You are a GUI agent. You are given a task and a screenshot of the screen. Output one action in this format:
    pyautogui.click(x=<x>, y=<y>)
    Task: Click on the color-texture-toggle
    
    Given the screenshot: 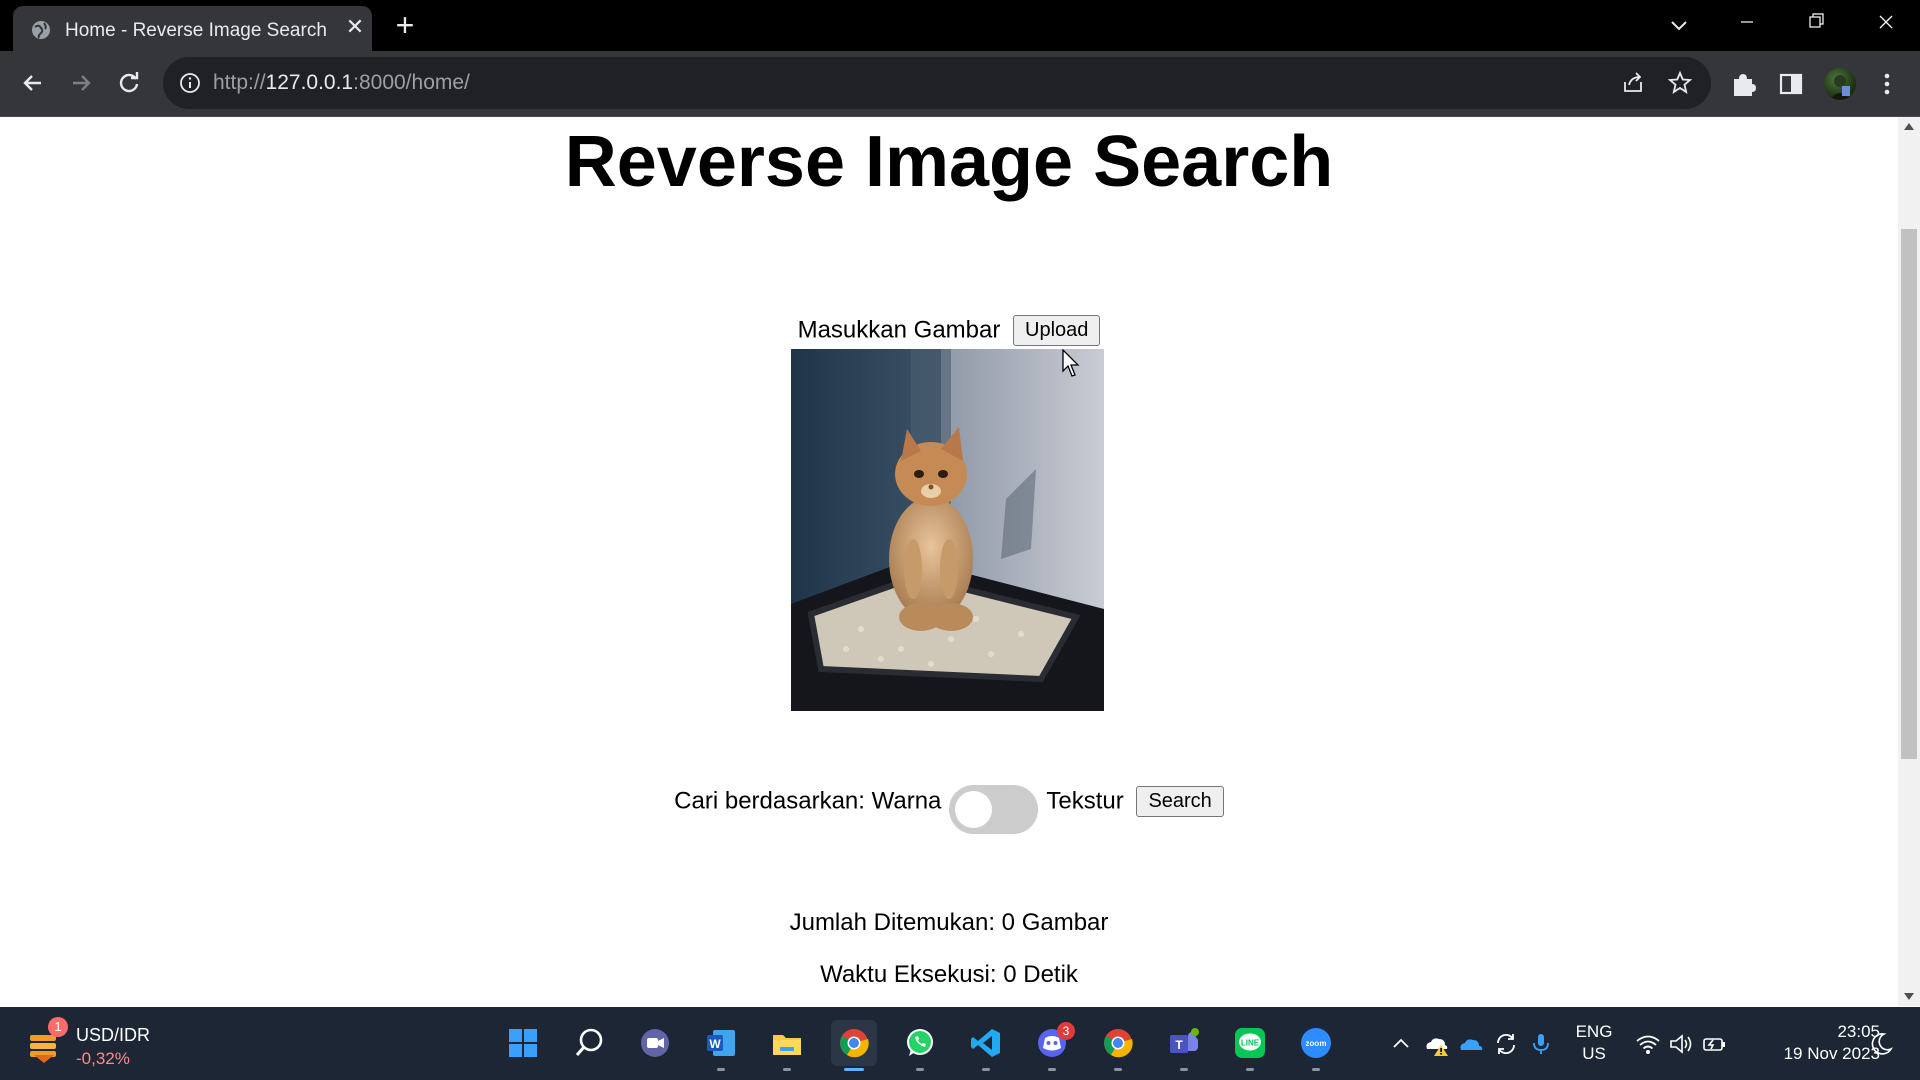 What is the action you would take?
    pyautogui.click(x=994, y=809)
    